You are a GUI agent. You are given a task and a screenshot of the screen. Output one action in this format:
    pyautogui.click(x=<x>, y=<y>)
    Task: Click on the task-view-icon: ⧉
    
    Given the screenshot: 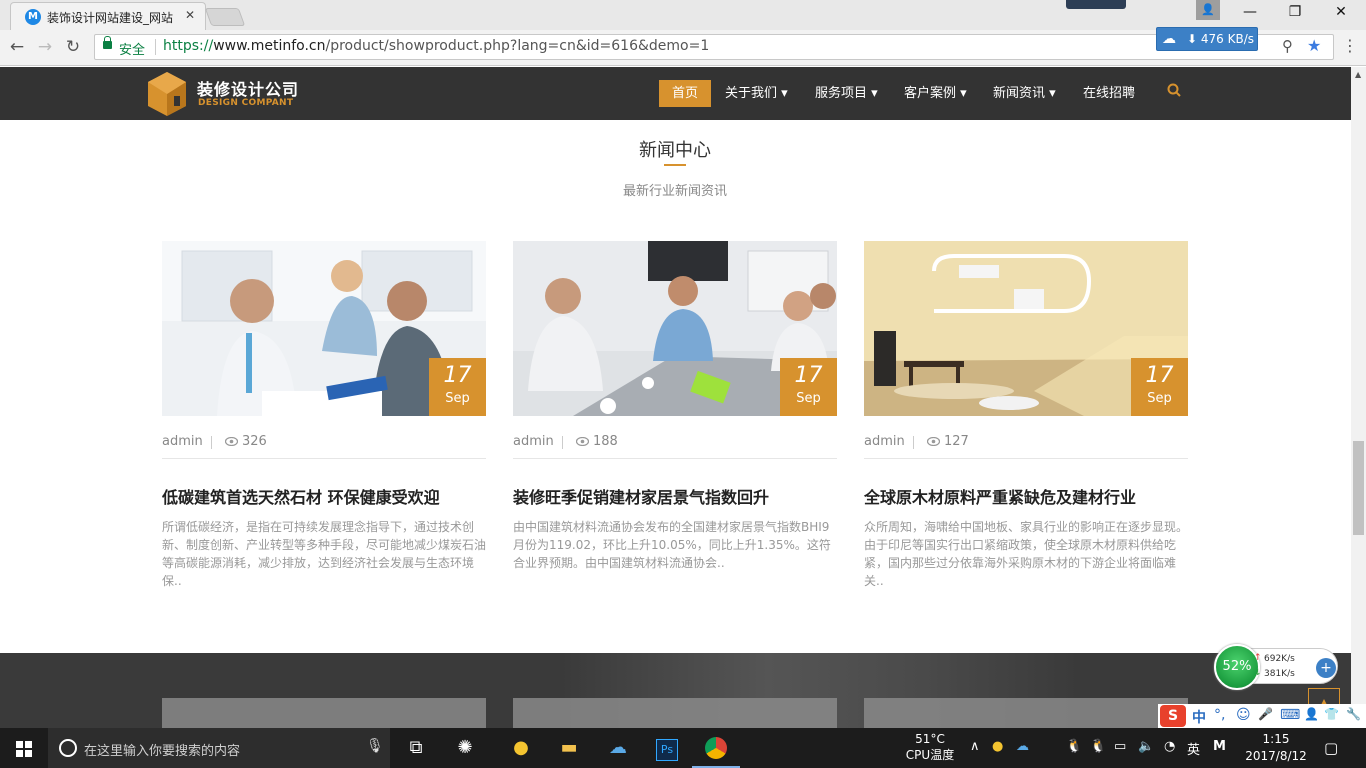 What is the action you would take?
    pyautogui.click(x=416, y=748)
    